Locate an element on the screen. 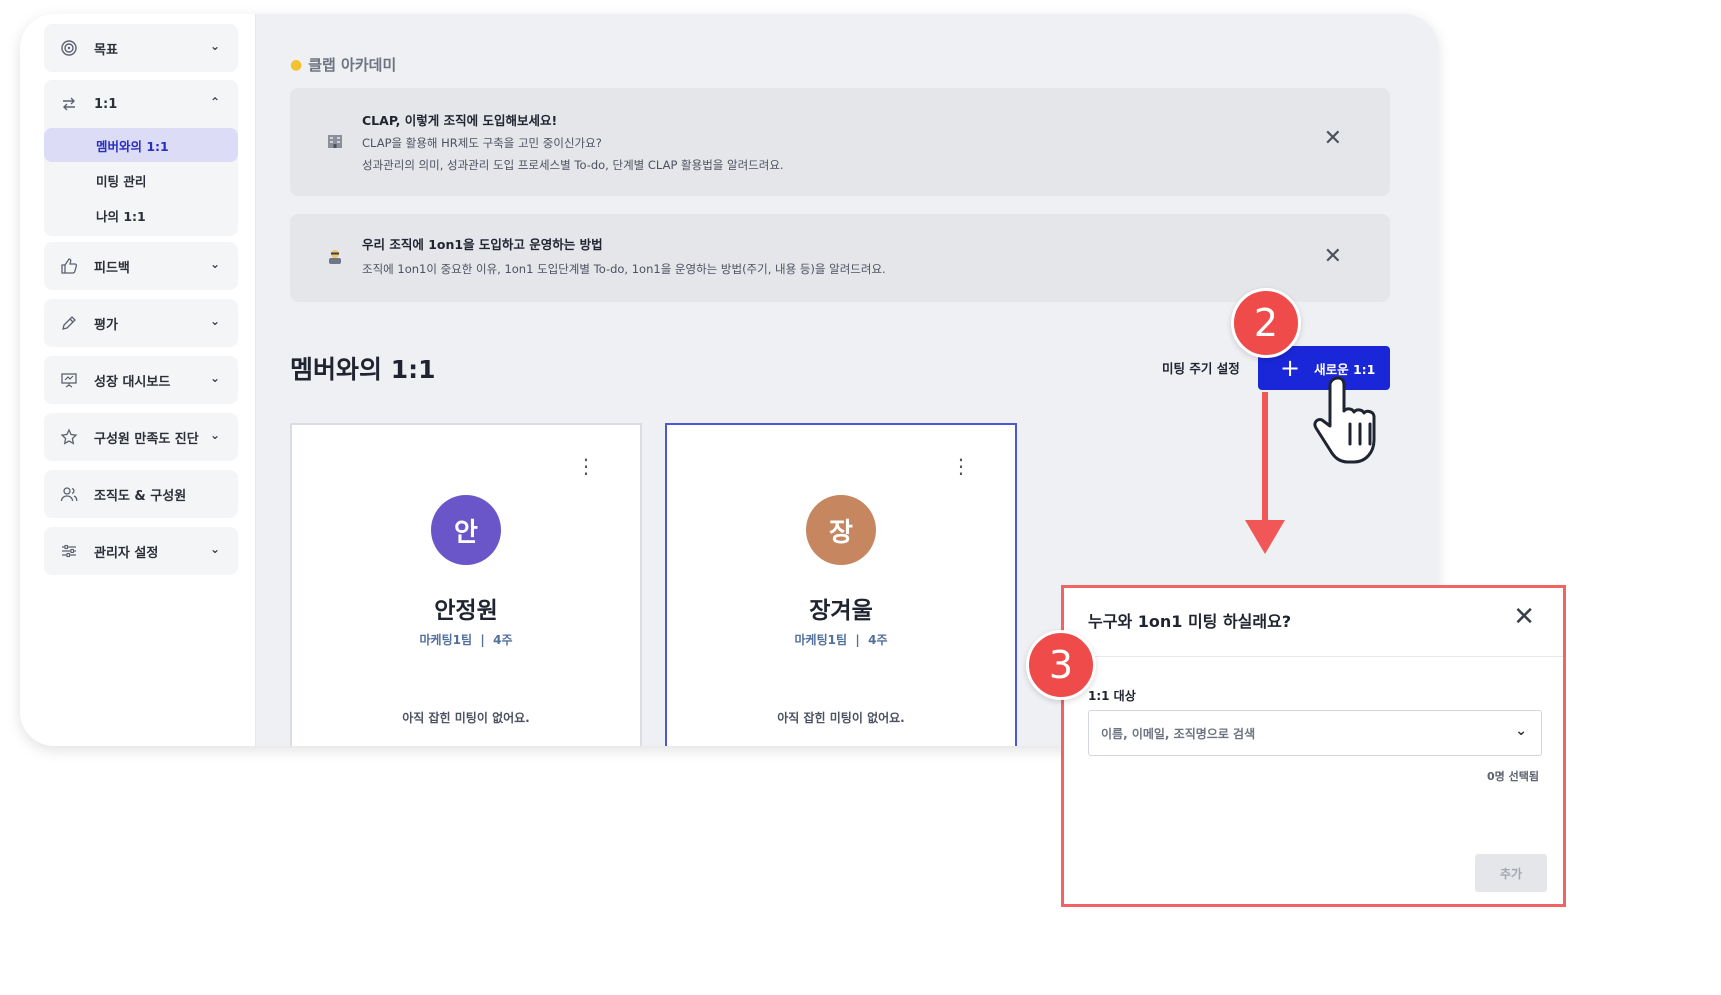 The image size is (1721, 995). sidebar-item-growth-dashboard: 성장 대시보드 ⌄ is located at coordinates (141, 380).